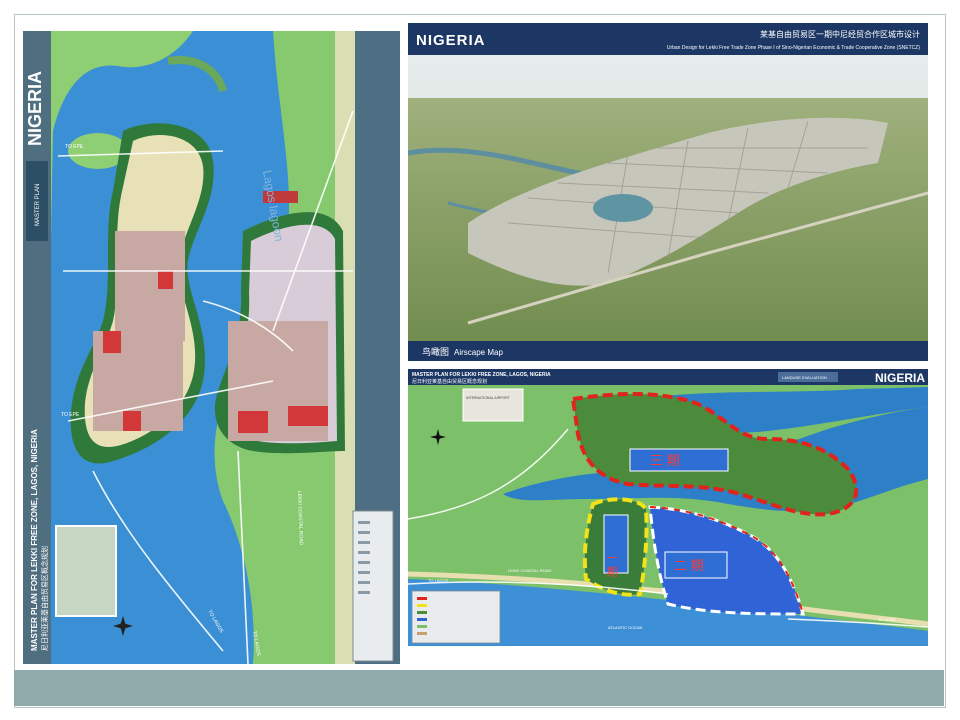 The image size is (960, 720). Describe the element at coordinates (44, 598) in the screenshot. I see `left-title-cn: 尼日利亚莱基自由贸易区概念规划` at that location.